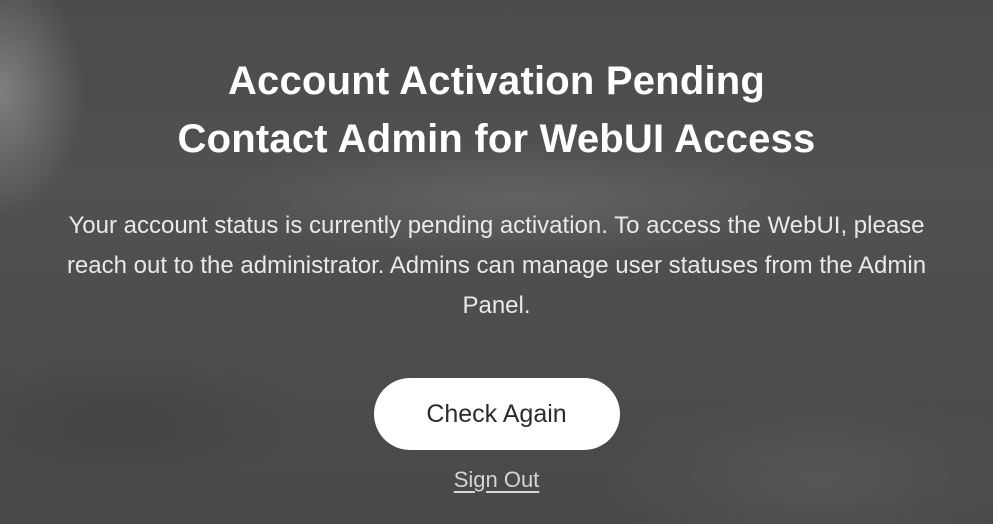 This screenshot has width=993, height=524. Describe the element at coordinates (497, 480) in the screenshot. I see `sign-out-link: Sign Out` at that location.